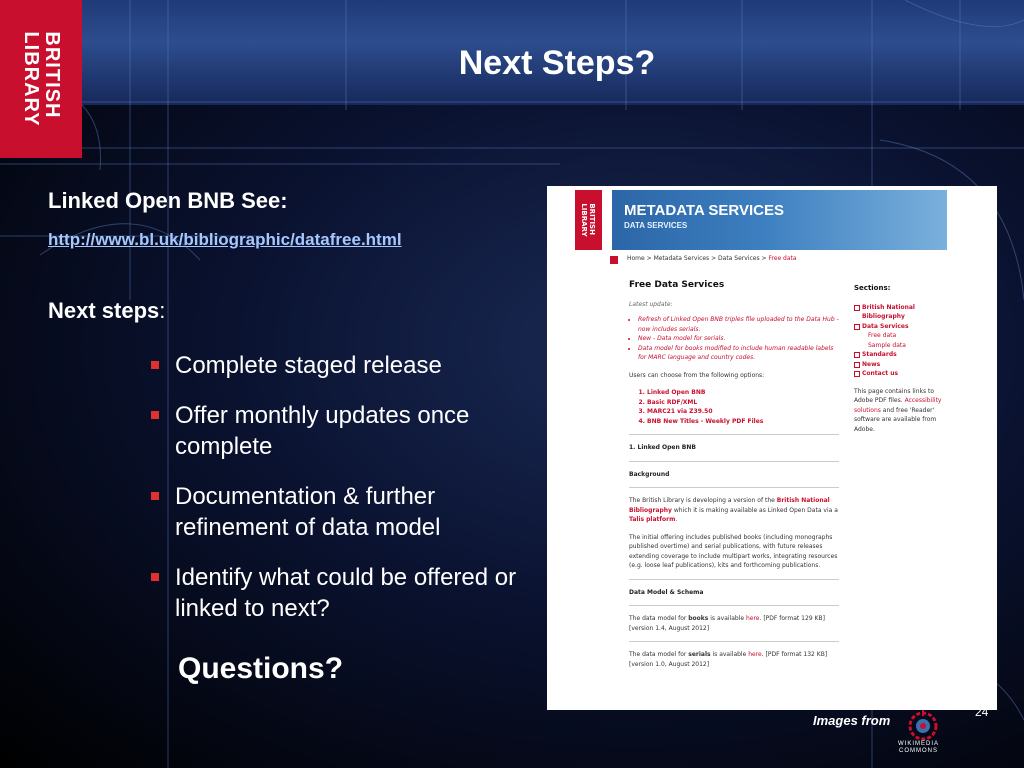 The height and width of the screenshot is (768, 1024). I want to click on questions-text: Questions?, so click(261, 668).